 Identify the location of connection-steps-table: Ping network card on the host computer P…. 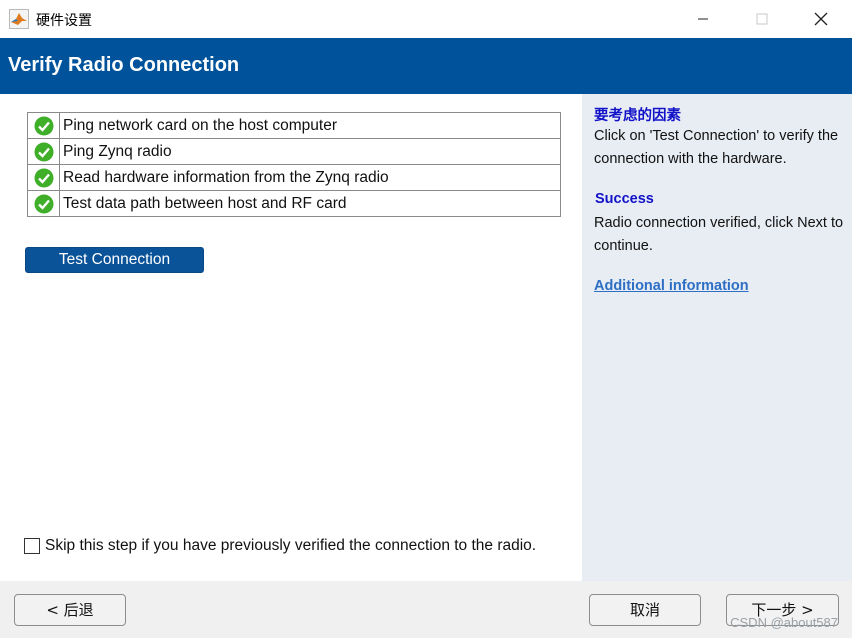
(294, 164).